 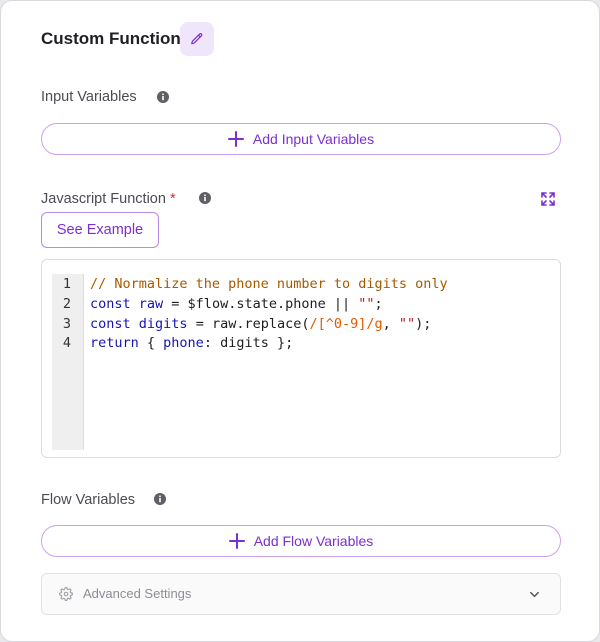 What do you see at coordinates (66, 304) in the screenshot?
I see `line-number: 2` at bounding box center [66, 304].